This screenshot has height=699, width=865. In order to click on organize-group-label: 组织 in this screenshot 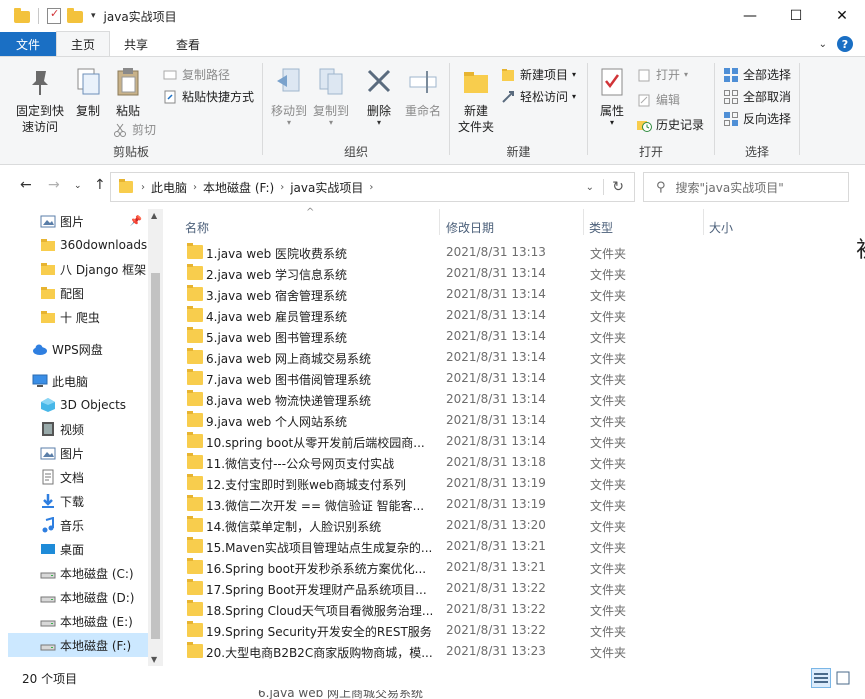, I will do `click(355, 152)`.